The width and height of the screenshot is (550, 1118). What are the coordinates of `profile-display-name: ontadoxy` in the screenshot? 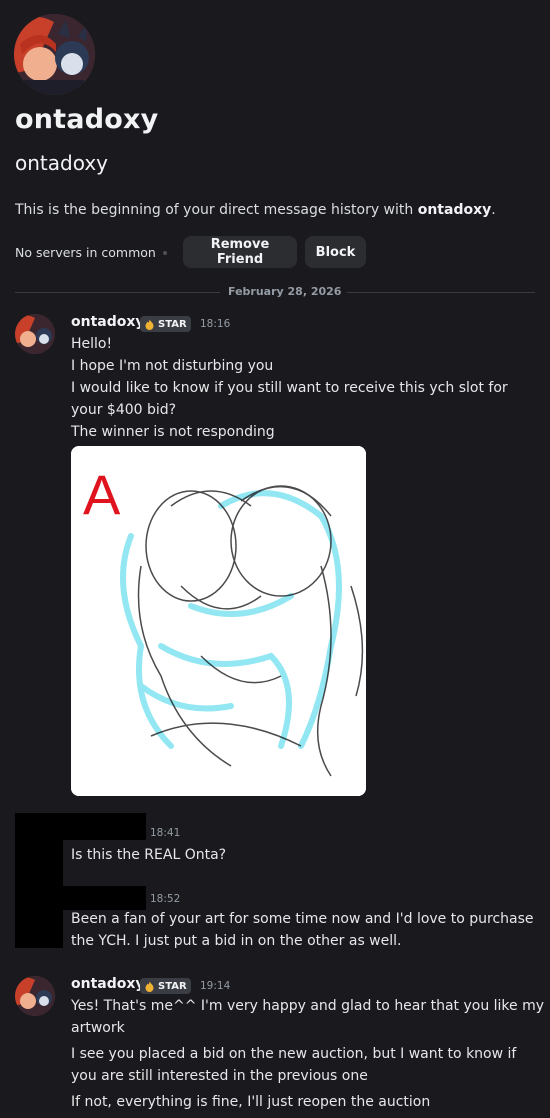 It's located at (87, 119).